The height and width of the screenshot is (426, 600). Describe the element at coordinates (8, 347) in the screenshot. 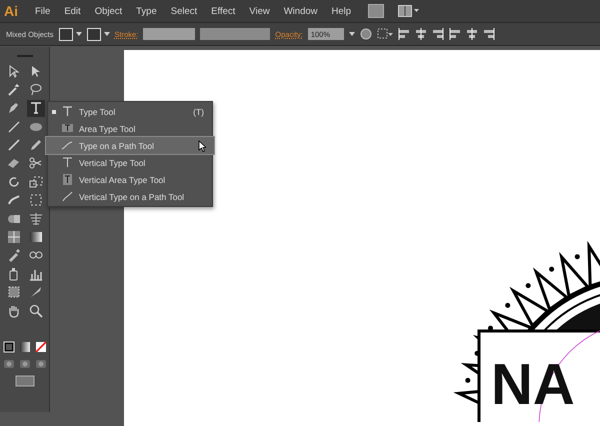

I see `stroke-swatch-icon` at that location.